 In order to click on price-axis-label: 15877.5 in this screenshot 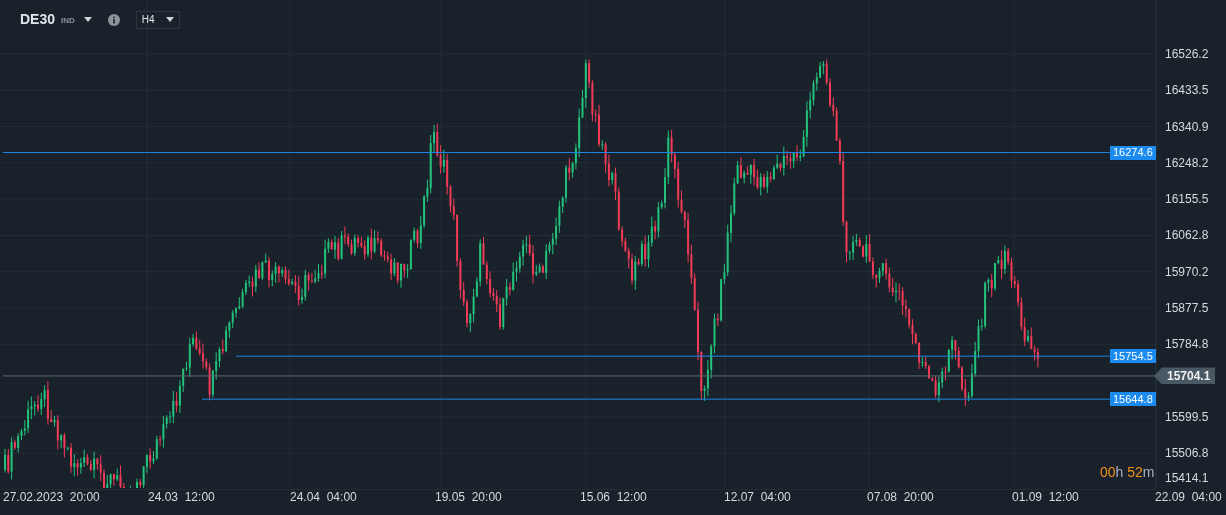, I will do `click(1187, 308)`.